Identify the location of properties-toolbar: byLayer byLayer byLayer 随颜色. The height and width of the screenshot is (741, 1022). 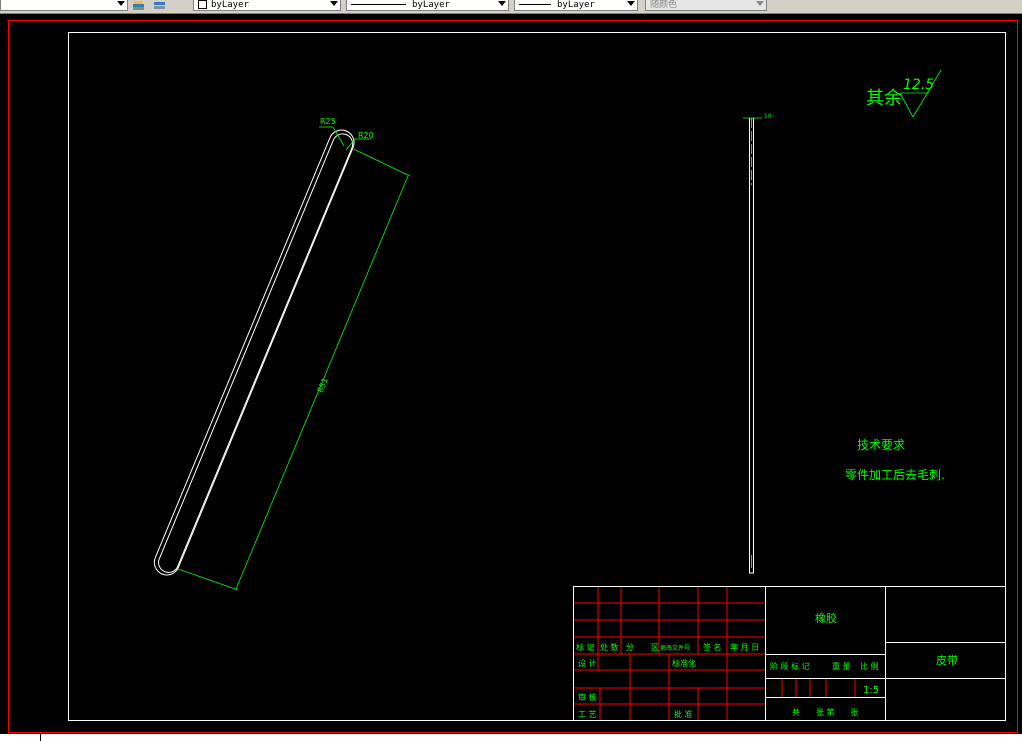
(511, 7).